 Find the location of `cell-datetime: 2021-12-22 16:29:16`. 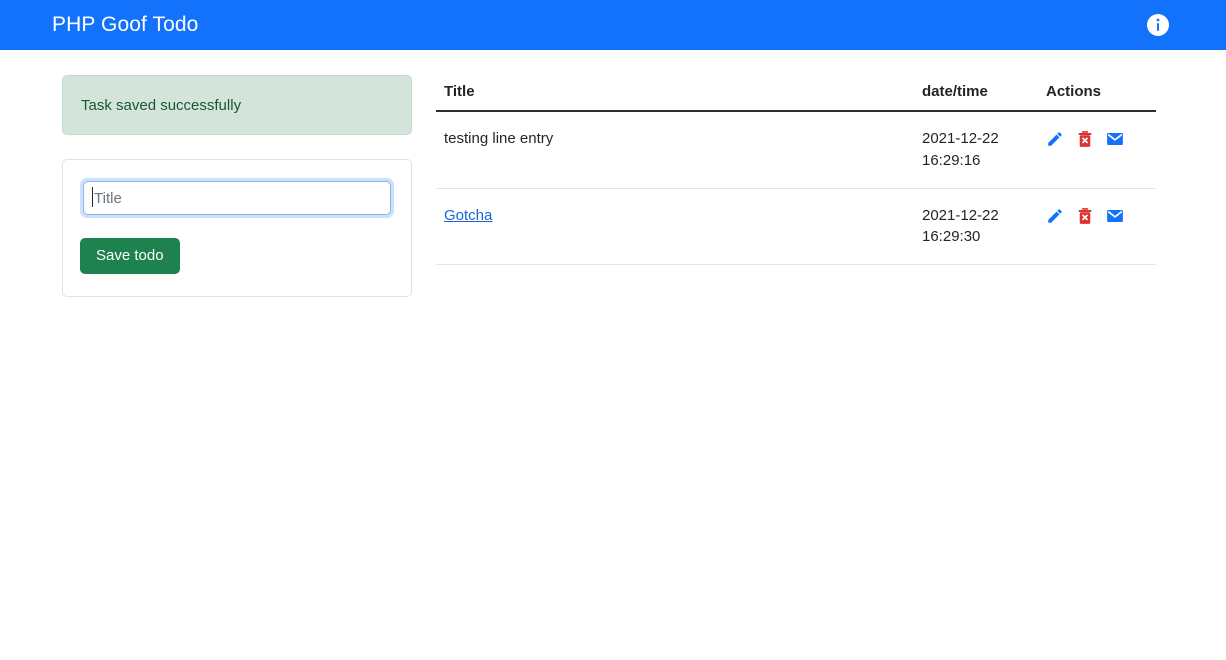

cell-datetime: 2021-12-22 16:29:16 is located at coordinates (976, 150).